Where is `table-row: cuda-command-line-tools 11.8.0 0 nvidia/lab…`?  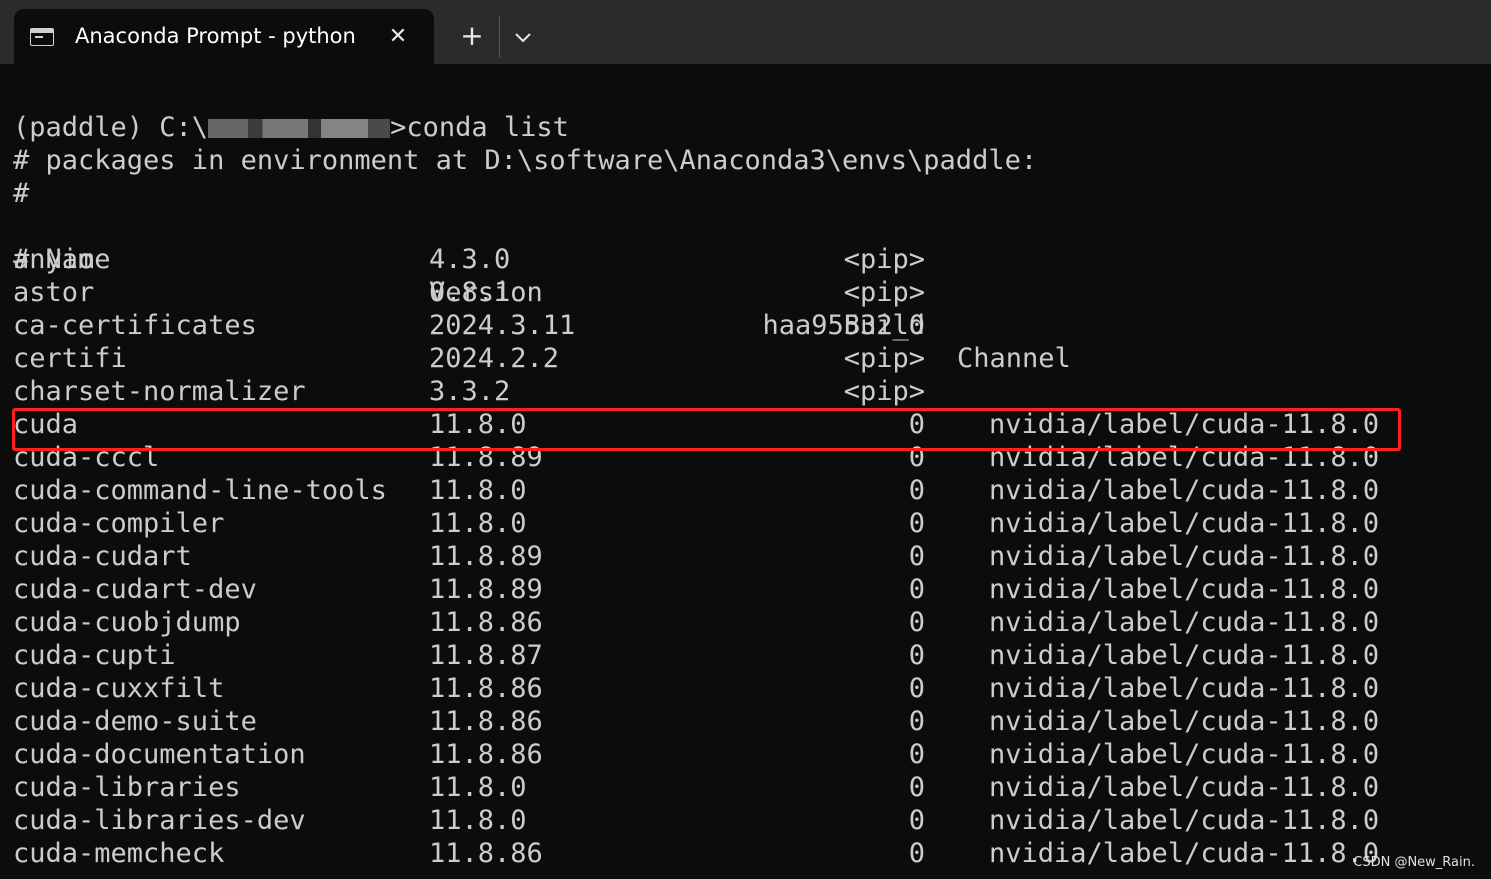
table-row: cuda-command-line-tools 11.8.0 0 nvidia/lab… is located at coordinates (713, 490).